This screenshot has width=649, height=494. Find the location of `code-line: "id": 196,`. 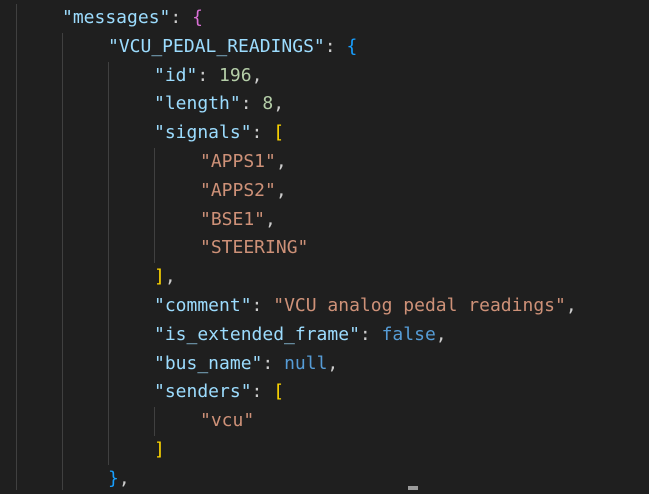

code-line: "id": 196, is located at coordinates (208, 76).